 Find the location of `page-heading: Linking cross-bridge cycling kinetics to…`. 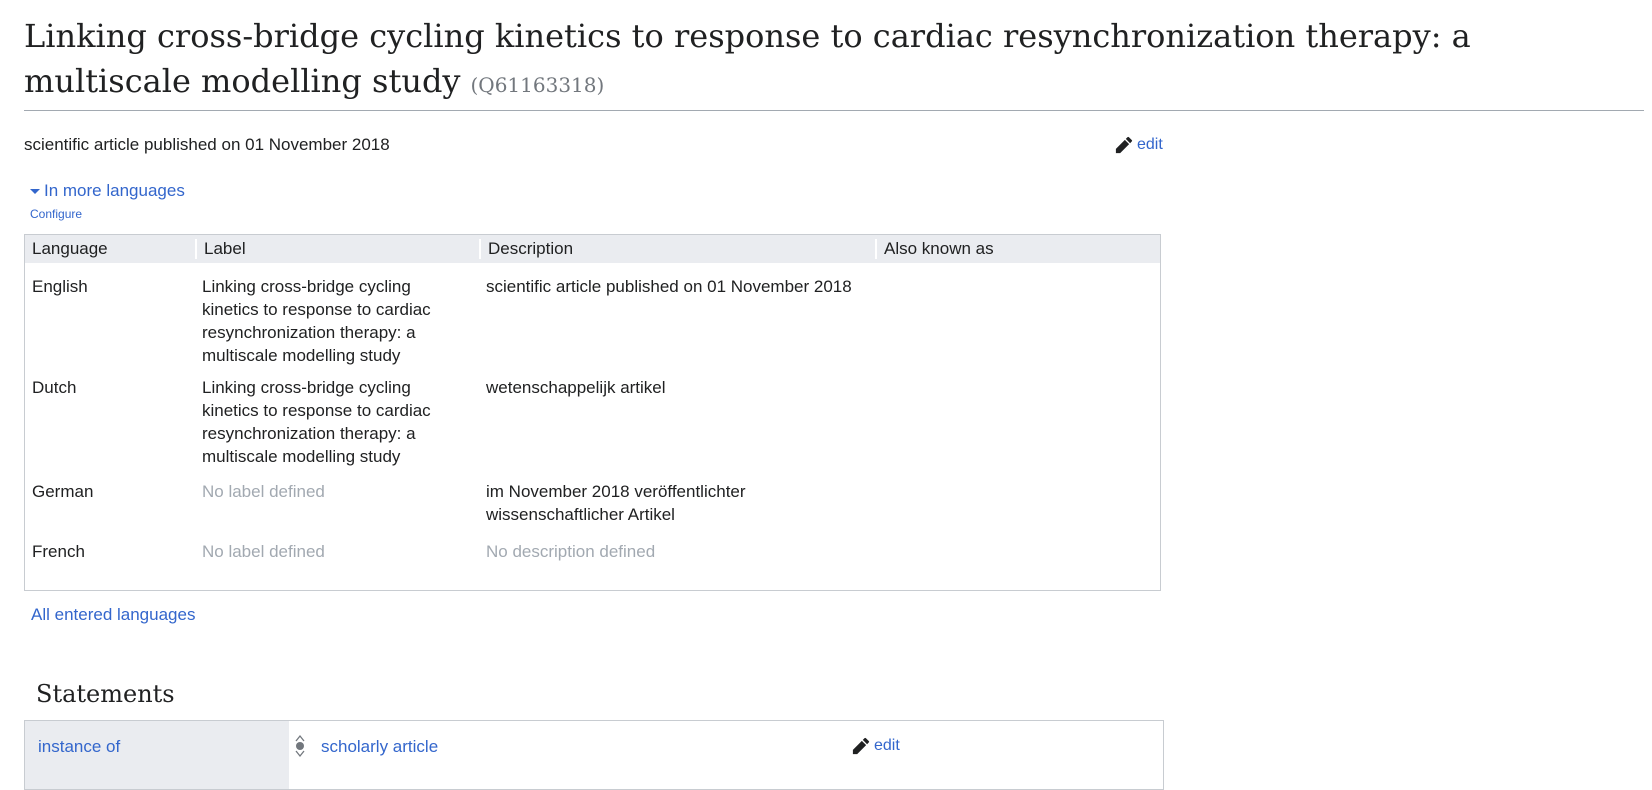

page-heading: Linking cross-bridge cycling kinetics to… is located at coordinates (834, 62).